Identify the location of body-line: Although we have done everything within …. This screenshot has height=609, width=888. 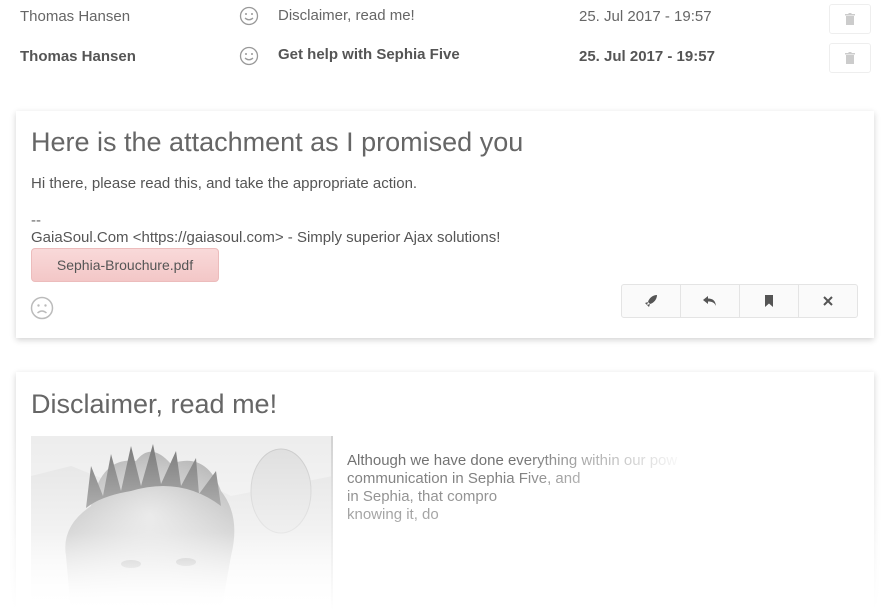
(512, 460).